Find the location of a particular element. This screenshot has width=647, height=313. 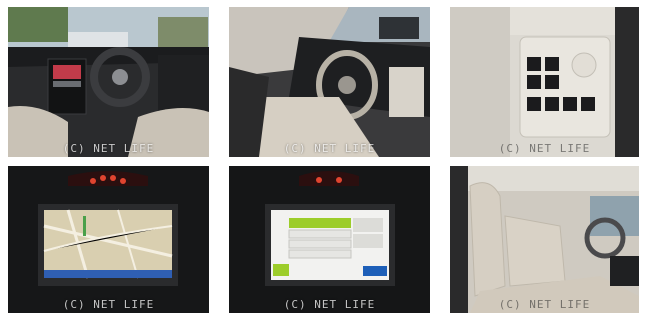

dashboard-front-image is located at coordinates (108, 82).